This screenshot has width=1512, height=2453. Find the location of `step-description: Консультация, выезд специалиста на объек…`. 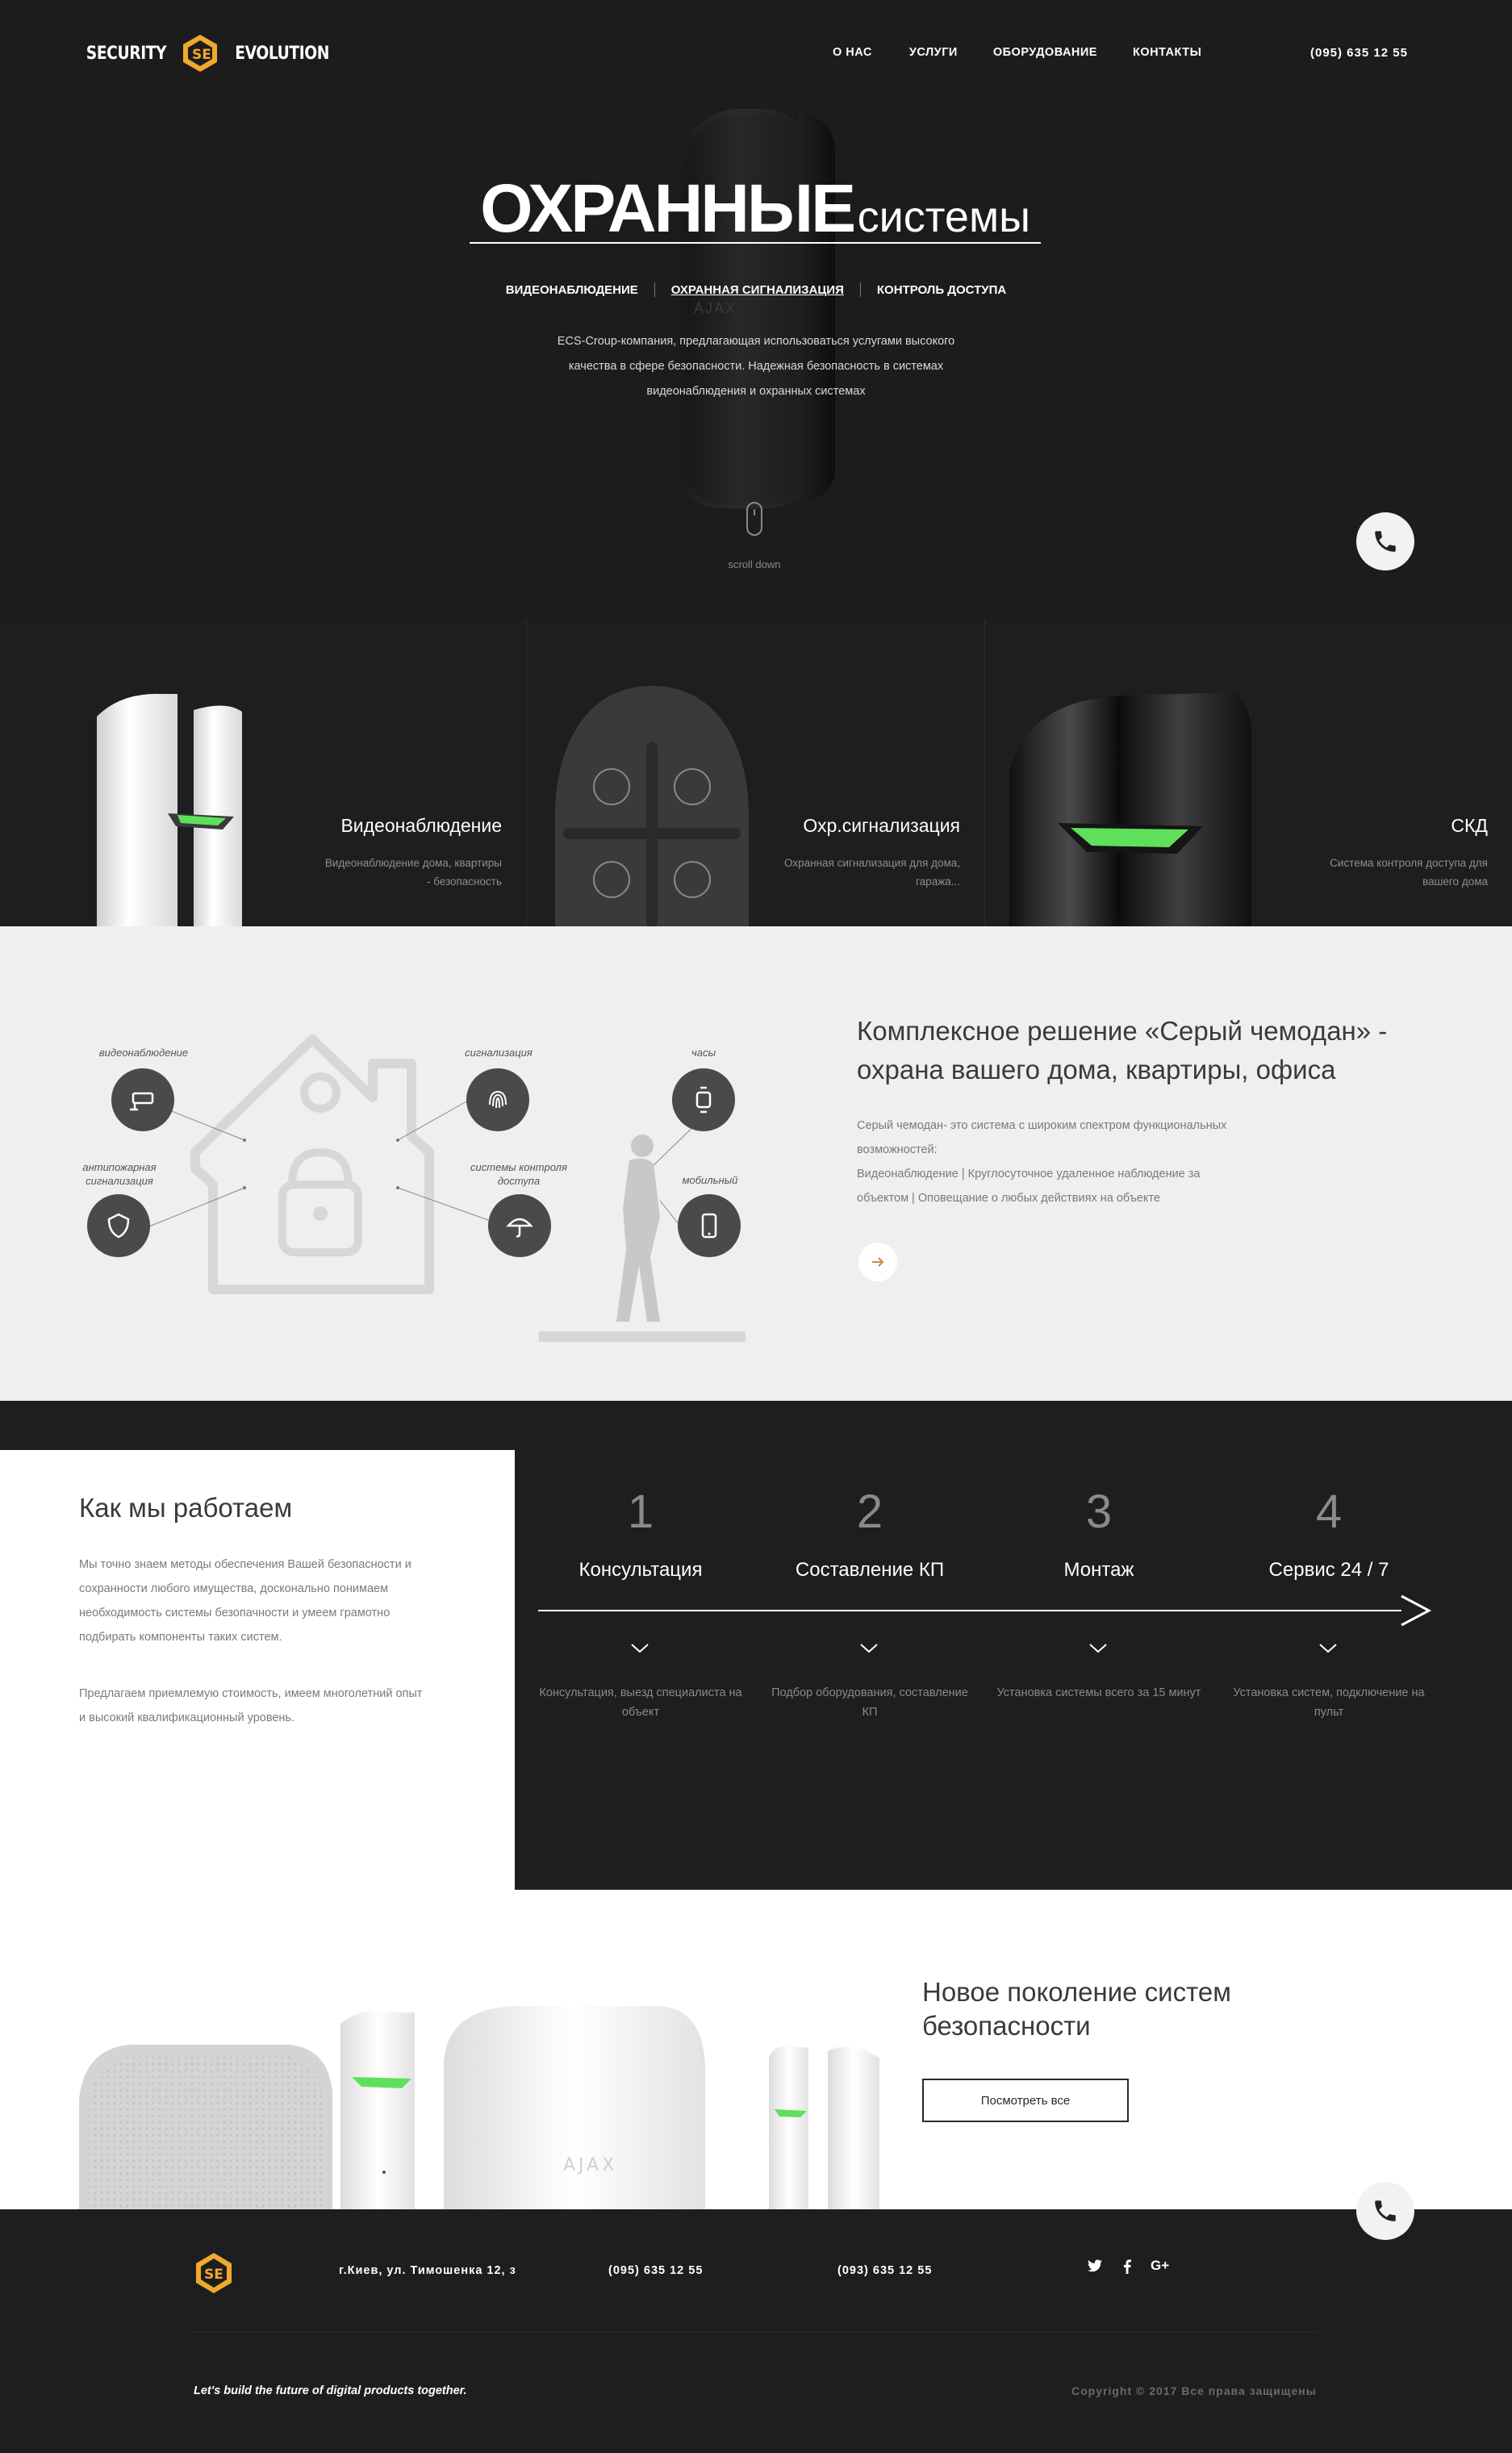

step-description: Консультация, выезд специалиста на объек… is located at coordinates (640, 1703).